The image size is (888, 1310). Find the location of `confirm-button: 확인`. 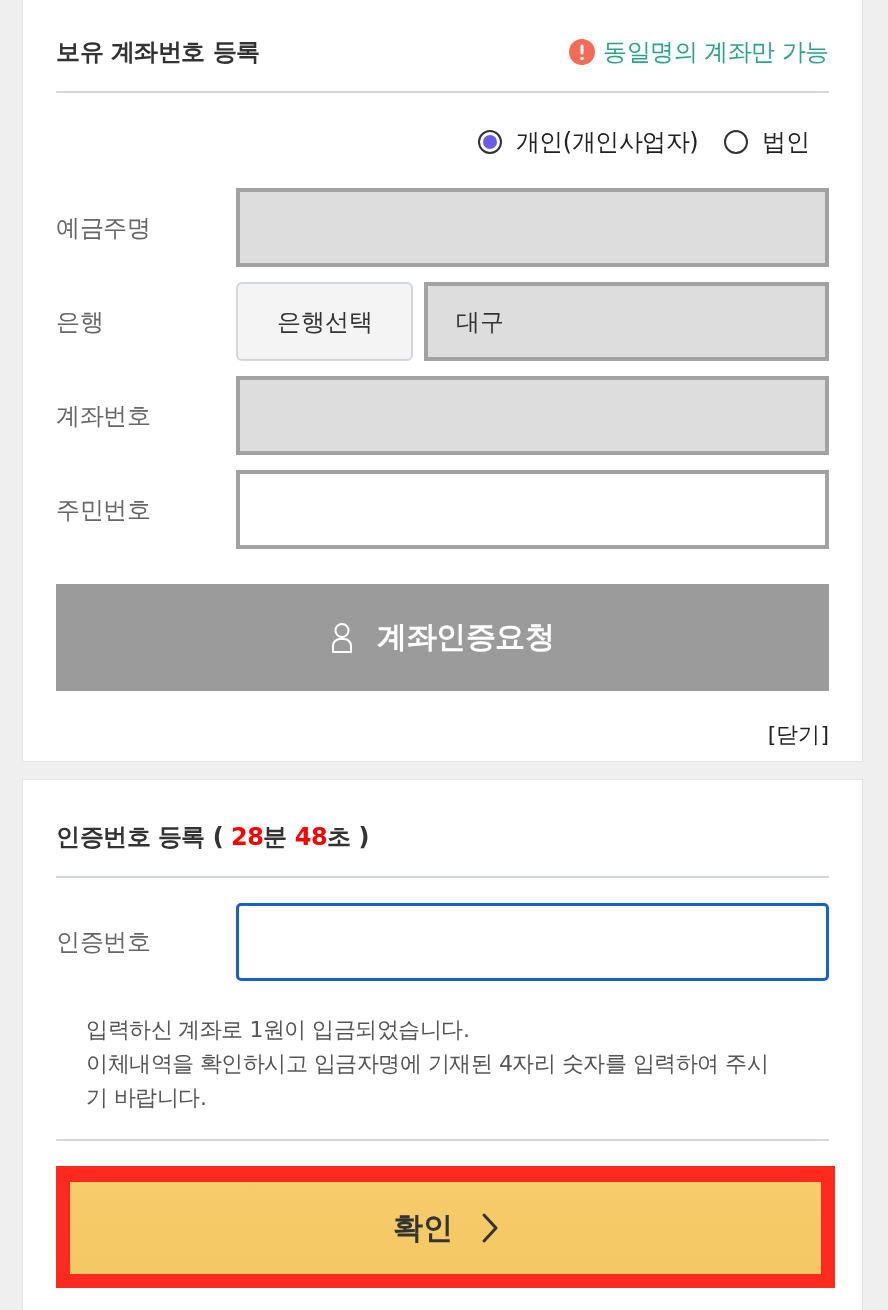

confirm-button: 확인 is located at coordinates (445, 1228).